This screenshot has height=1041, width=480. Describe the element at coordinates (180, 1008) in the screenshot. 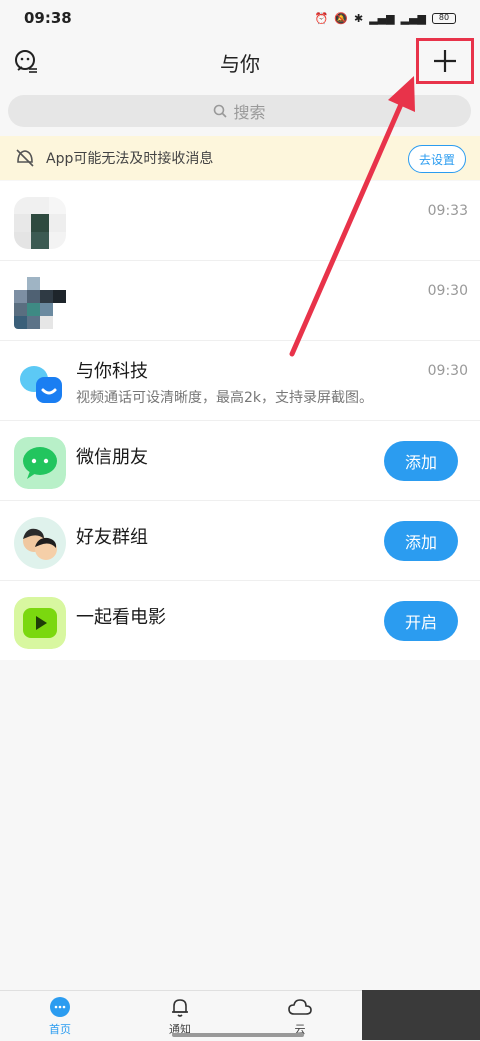

I see `bell-icon` at that location.